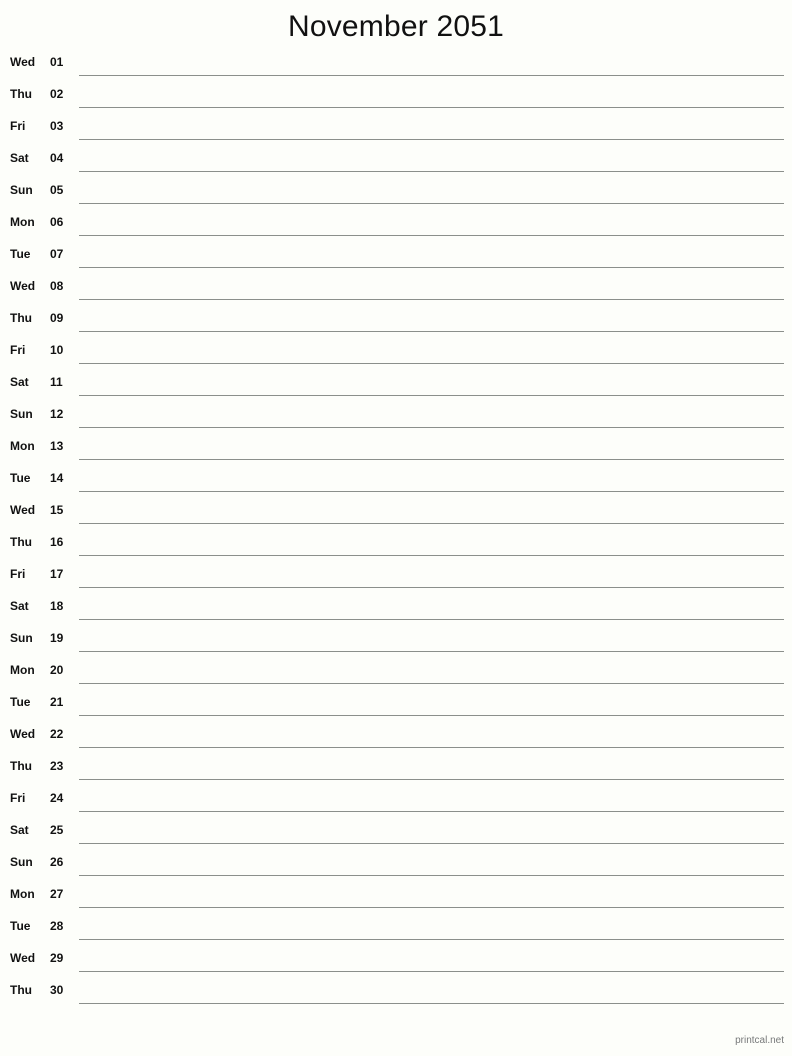 The height and width of the screenshot is (1056, 792). I want to click on day-number: 09, so click(57, 318).